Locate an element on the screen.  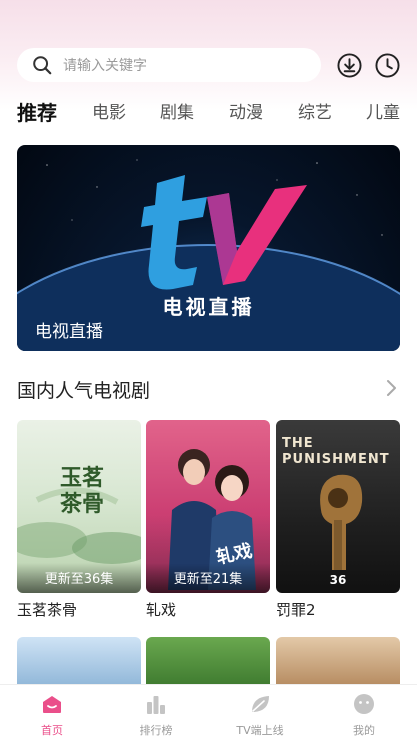
drama-card: 轧戏 更新至21集 轧戏 is located at coordinates (208, 520).